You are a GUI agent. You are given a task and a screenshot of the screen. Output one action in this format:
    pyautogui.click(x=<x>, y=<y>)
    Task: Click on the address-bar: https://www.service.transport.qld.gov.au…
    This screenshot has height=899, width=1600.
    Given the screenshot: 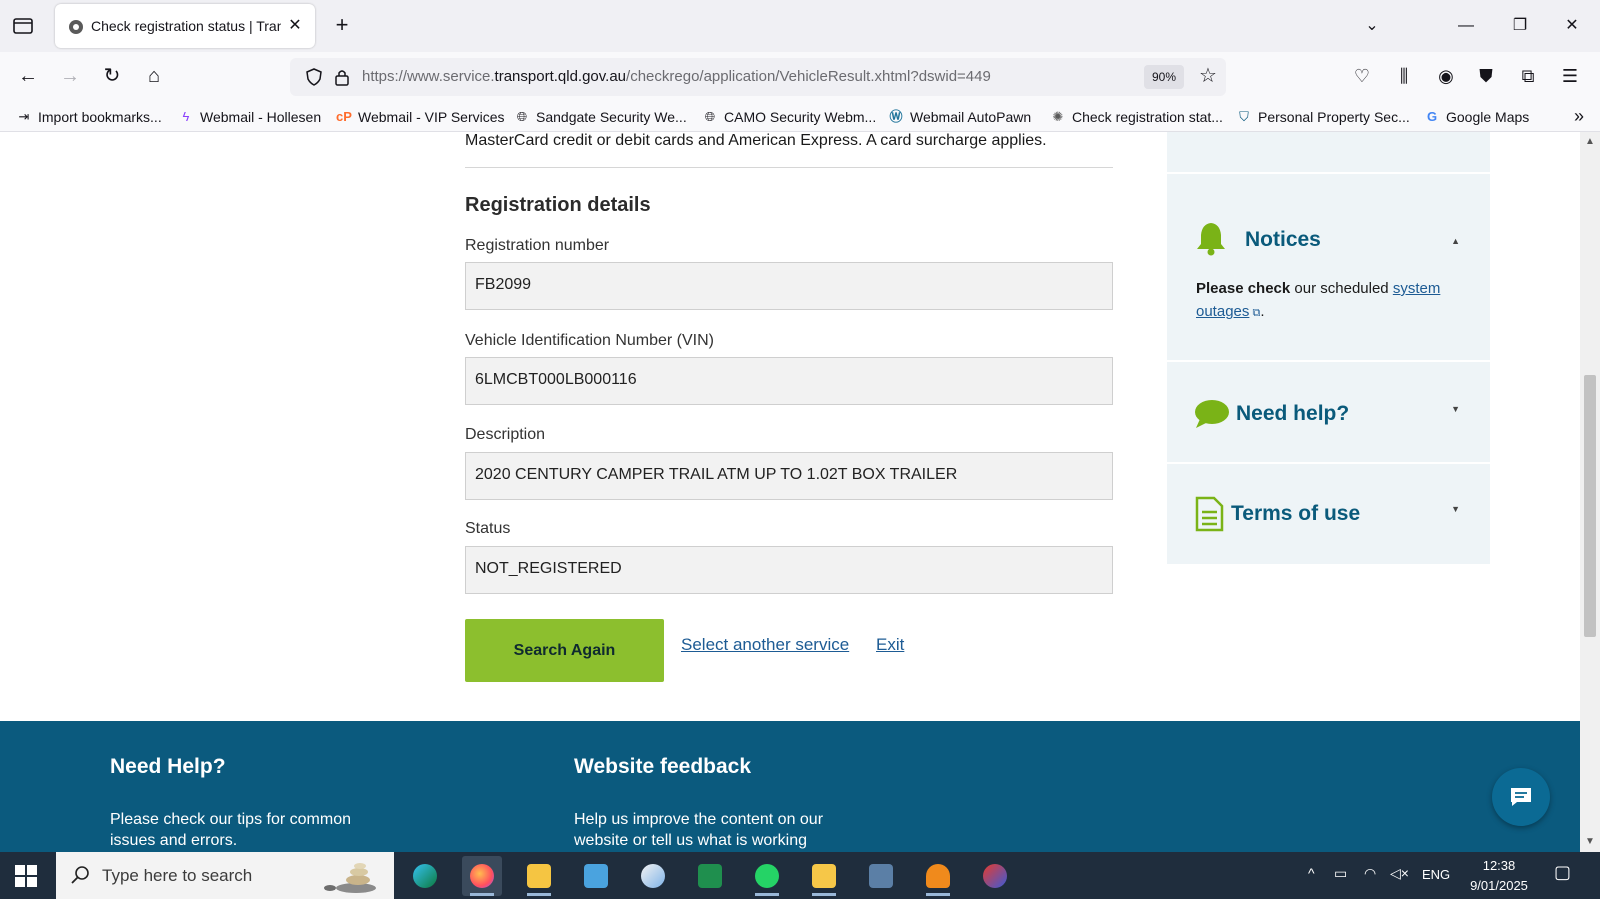 What is the action you would take?
    pyautogui.click(x=758, y=77)
    